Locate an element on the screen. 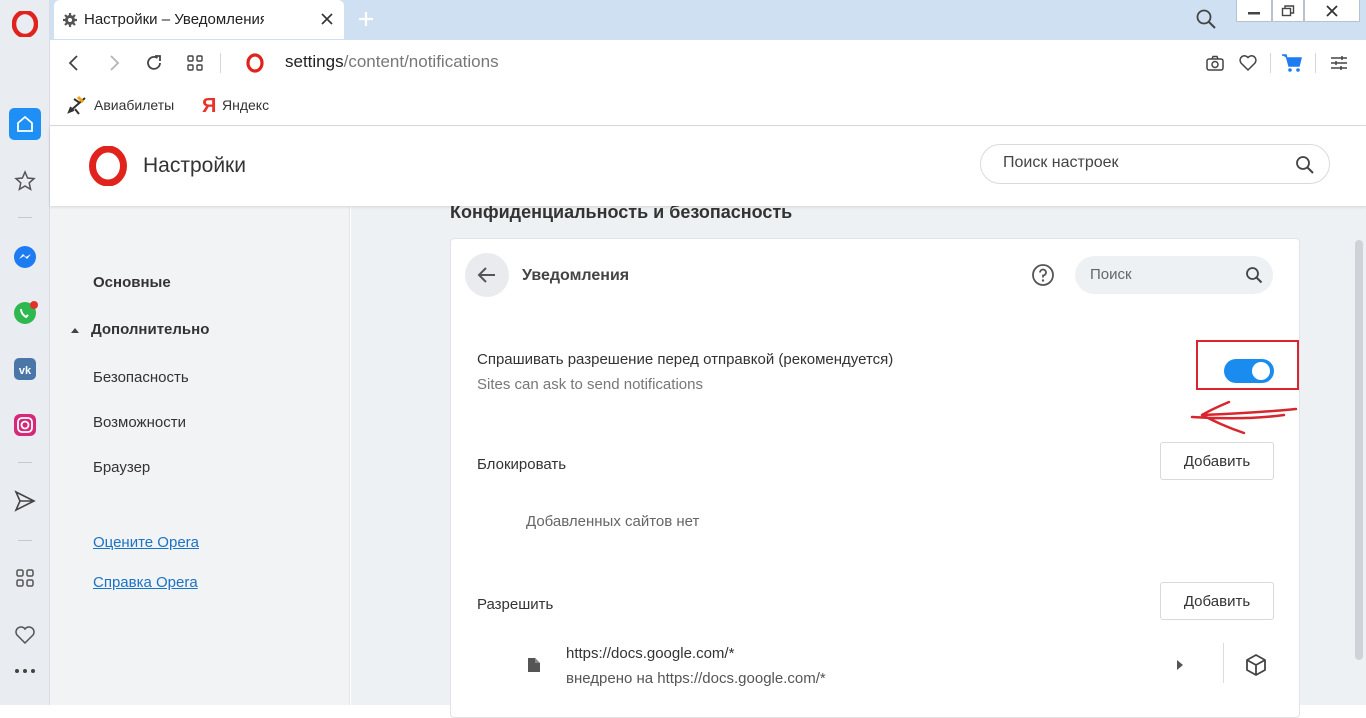 This screenshot has height=718, width=1366. plus-icon is located at coordinates (366, 19).